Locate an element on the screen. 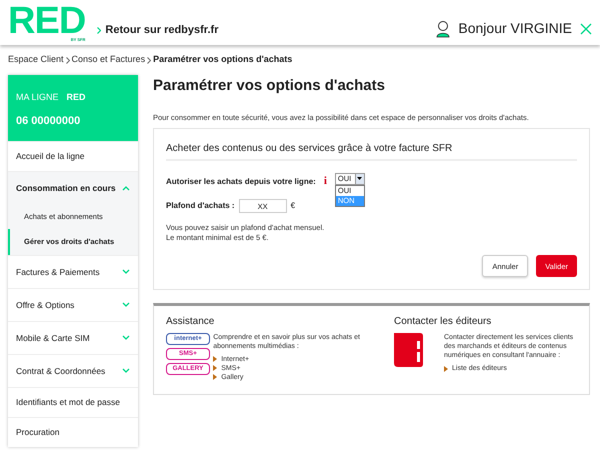 The height and width of the screenshot is (450, 600). form-heading: Acheter des contenus ou des services grâce à votre facture SFR is located at coordinates (371, 150).